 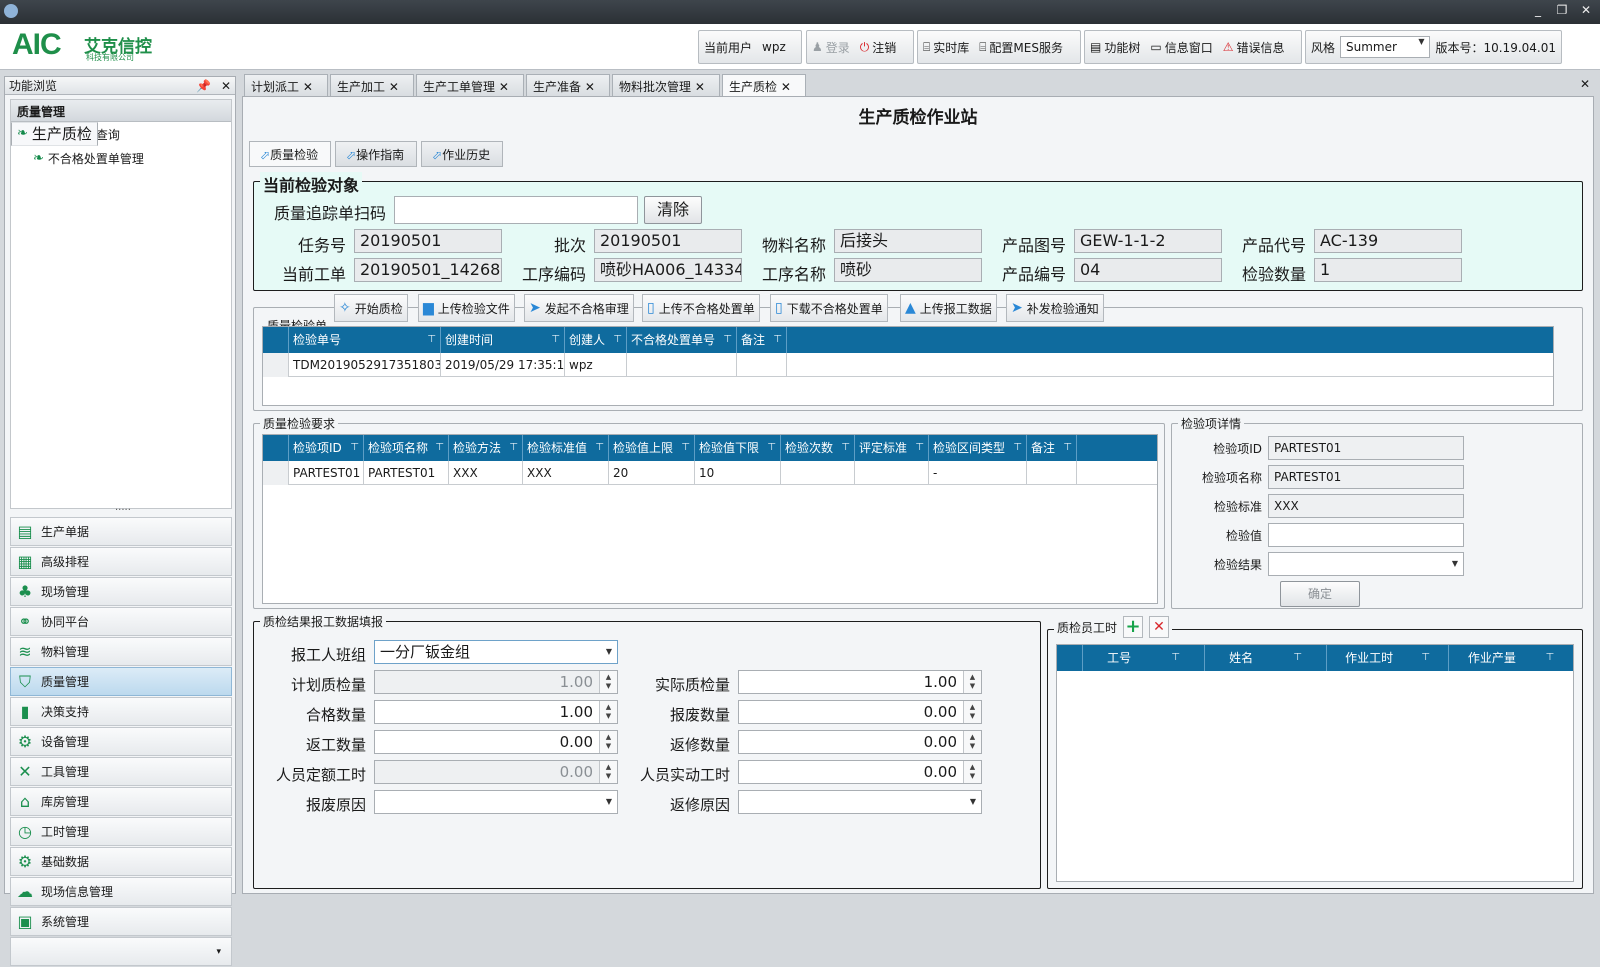 What do you see at coordinates (121, 951) in the screenshot?
I see `nav-more-button: ▾` at bounding box center [121, 951].